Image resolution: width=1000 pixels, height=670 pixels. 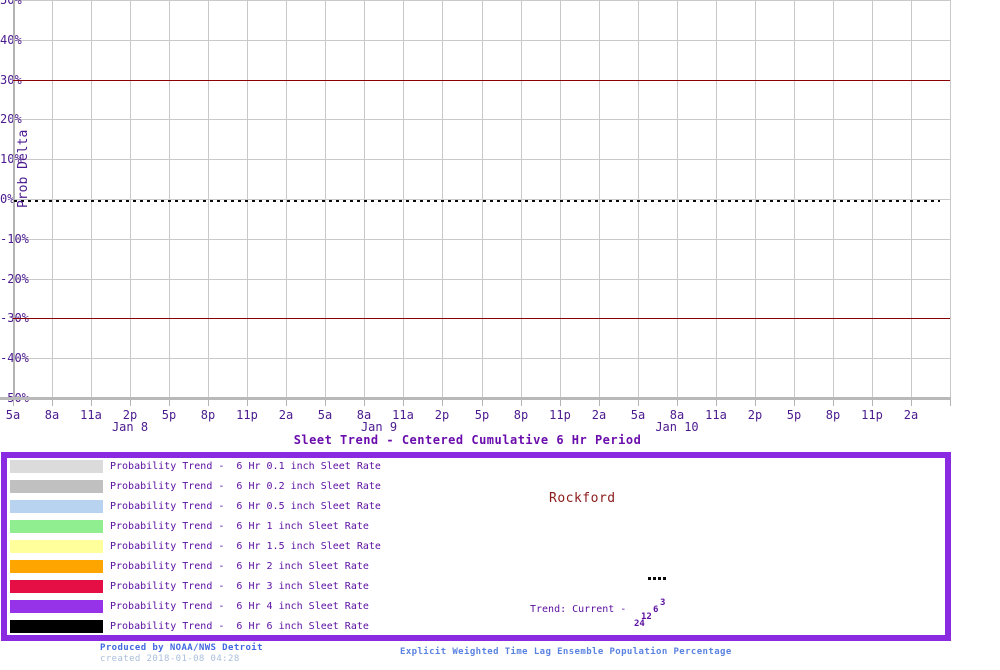 I want to click on trend-current-label: Trend: Current -, so click(x=578, y=609).